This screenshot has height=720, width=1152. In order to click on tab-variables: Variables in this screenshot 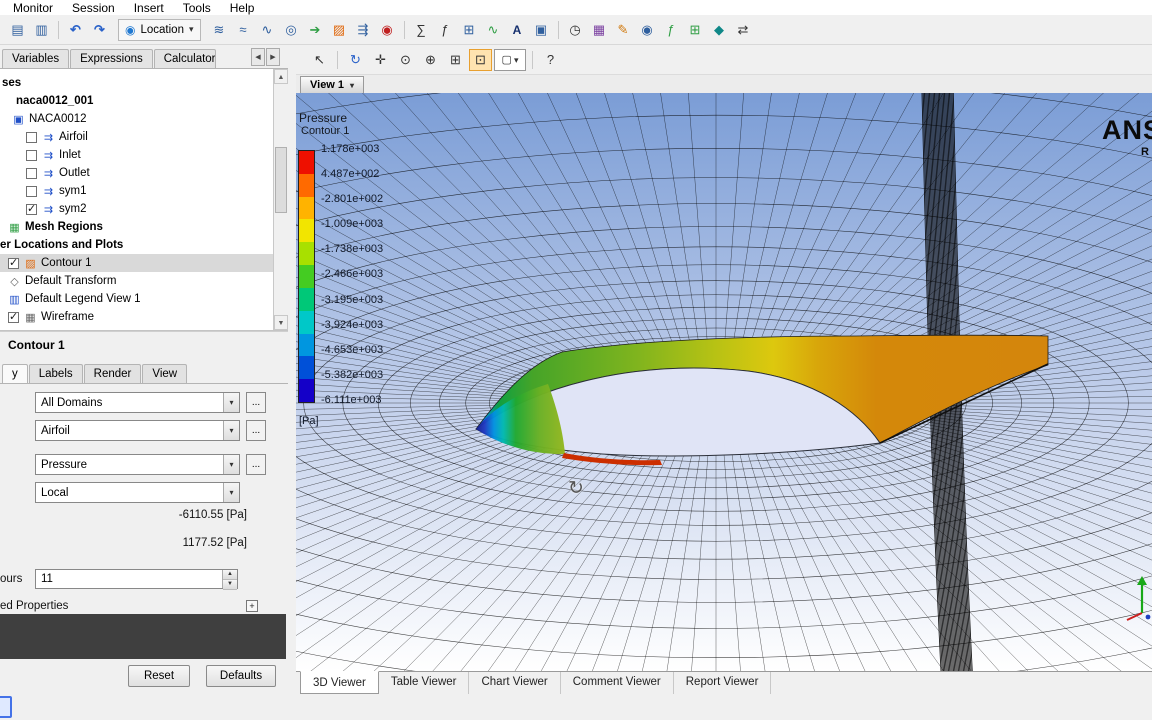, I will do `click(36, 58)`.